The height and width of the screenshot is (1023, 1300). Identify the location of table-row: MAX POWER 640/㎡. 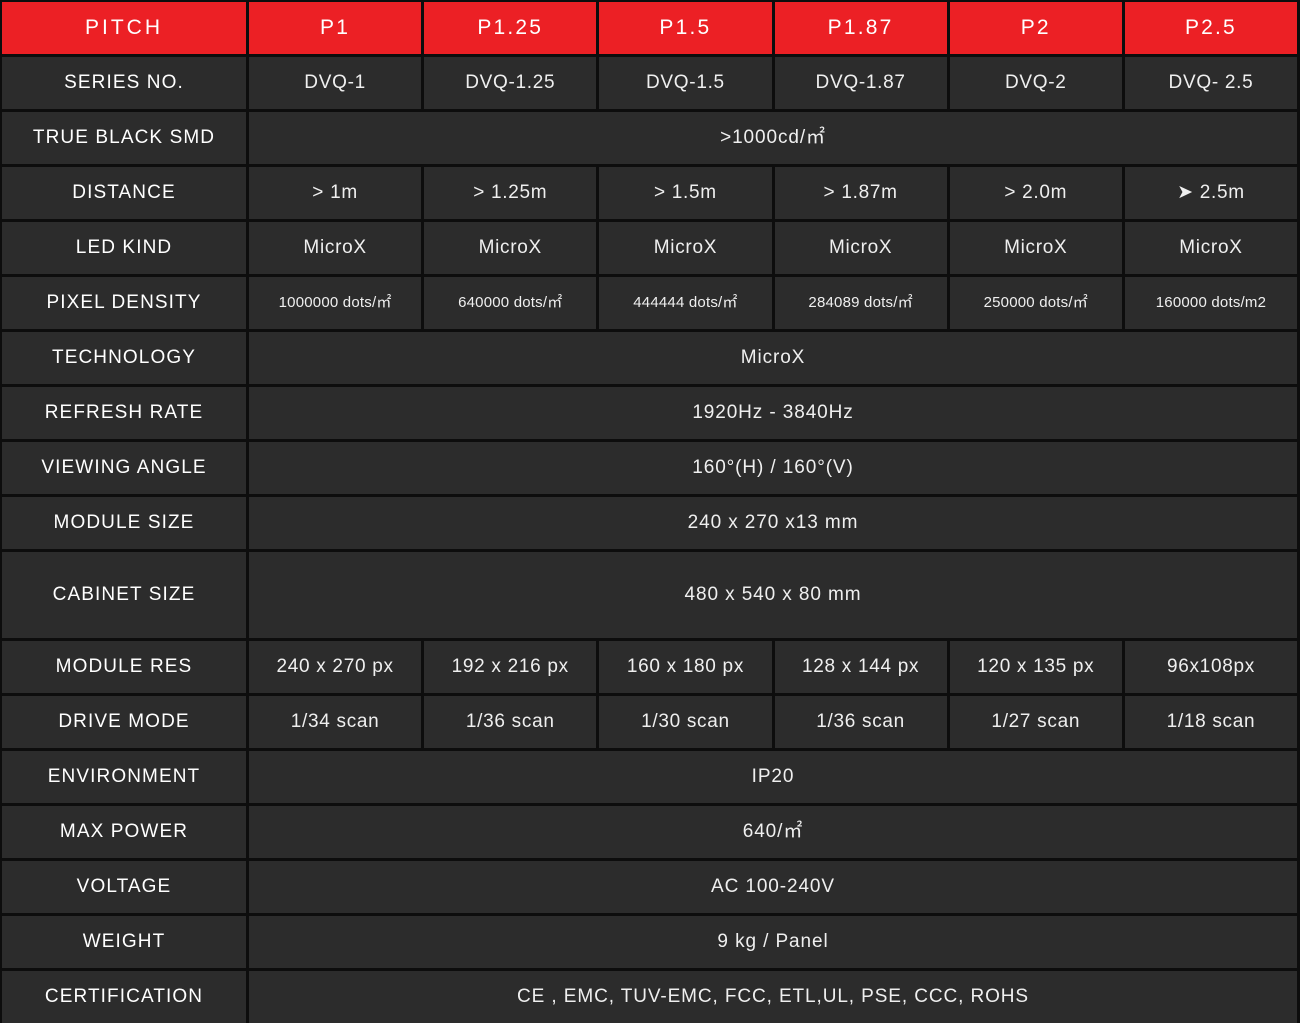
(649, 832).